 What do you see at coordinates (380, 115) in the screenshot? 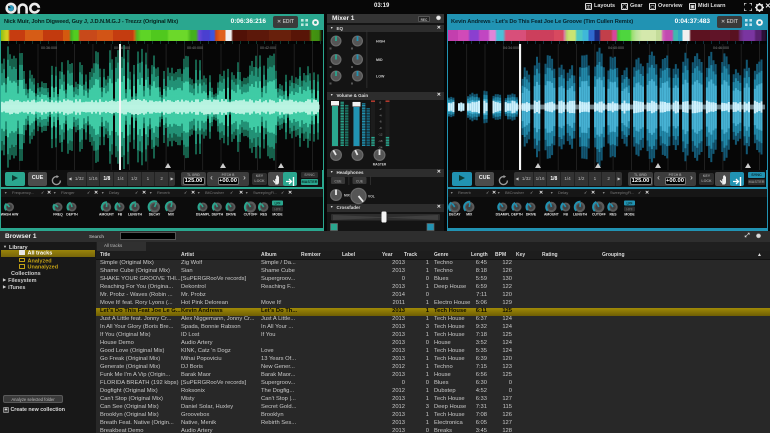
I see `svg-text: -4` at bounding box center [380, 115].